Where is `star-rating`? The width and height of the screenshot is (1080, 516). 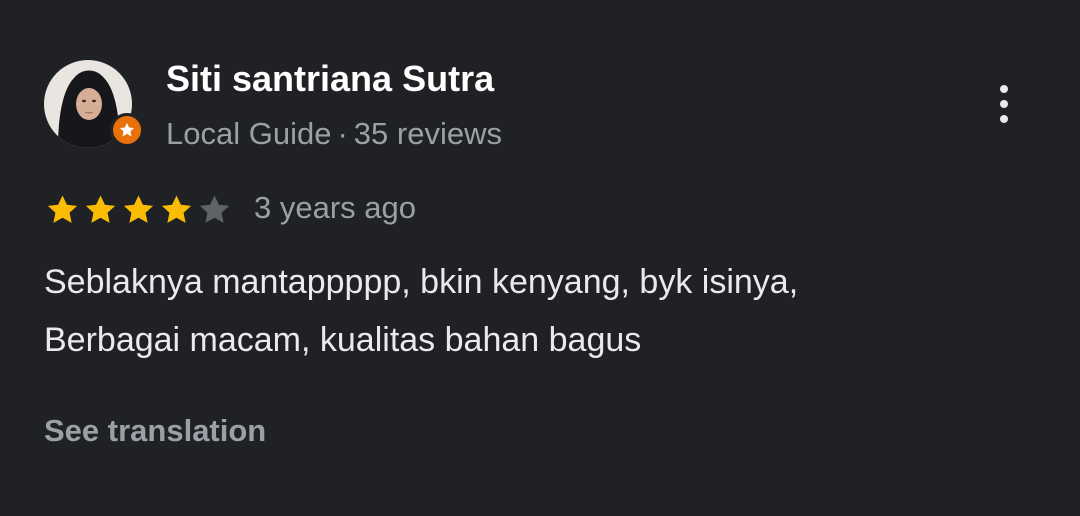
star-rating is located at coordinates (138, 210).